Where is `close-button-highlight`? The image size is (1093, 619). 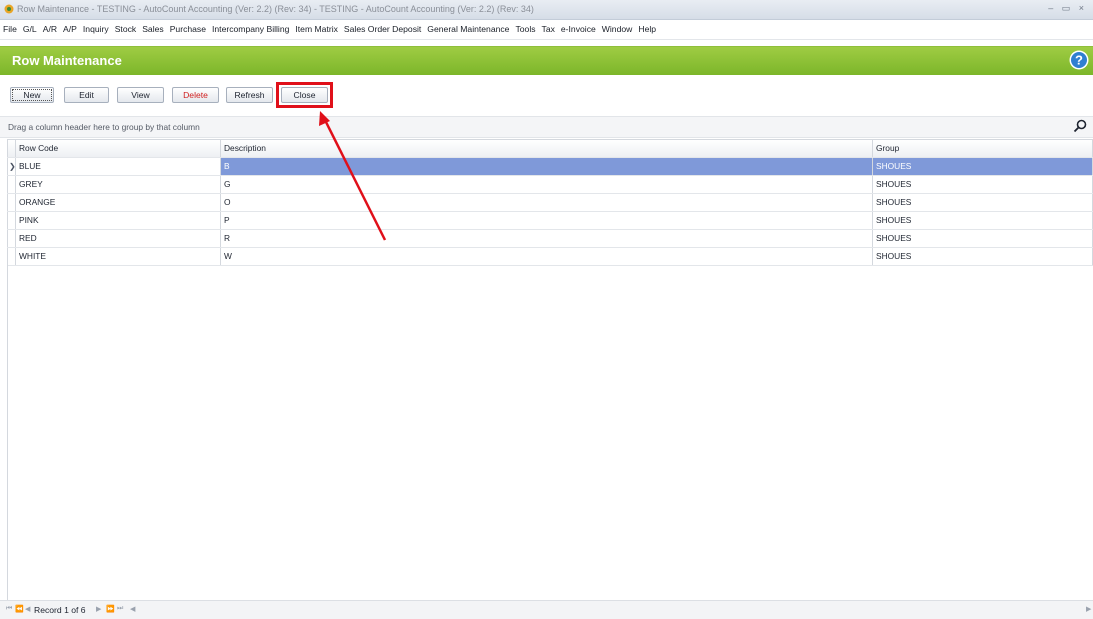 close-button-highlight is located at coordinates (304, 95).